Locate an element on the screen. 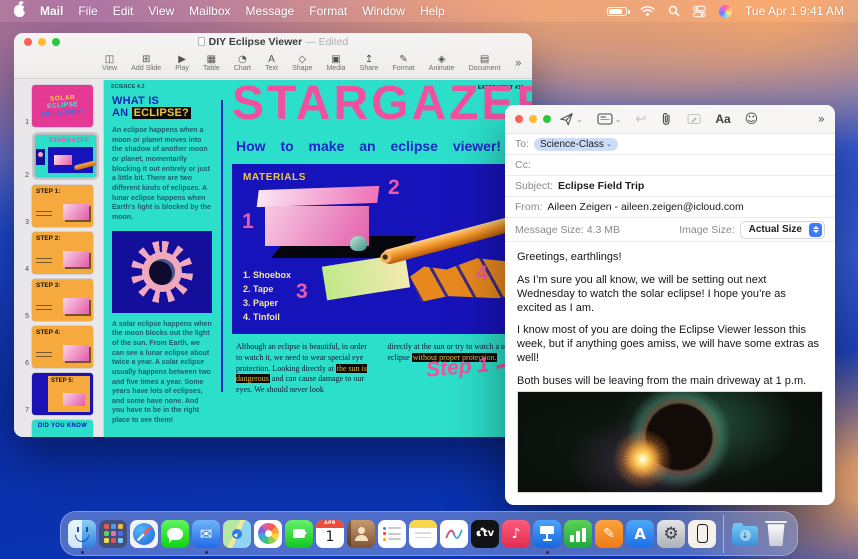  slide-thumbnail-row: 6 STEP 4: is located at coordinates (58, 347).